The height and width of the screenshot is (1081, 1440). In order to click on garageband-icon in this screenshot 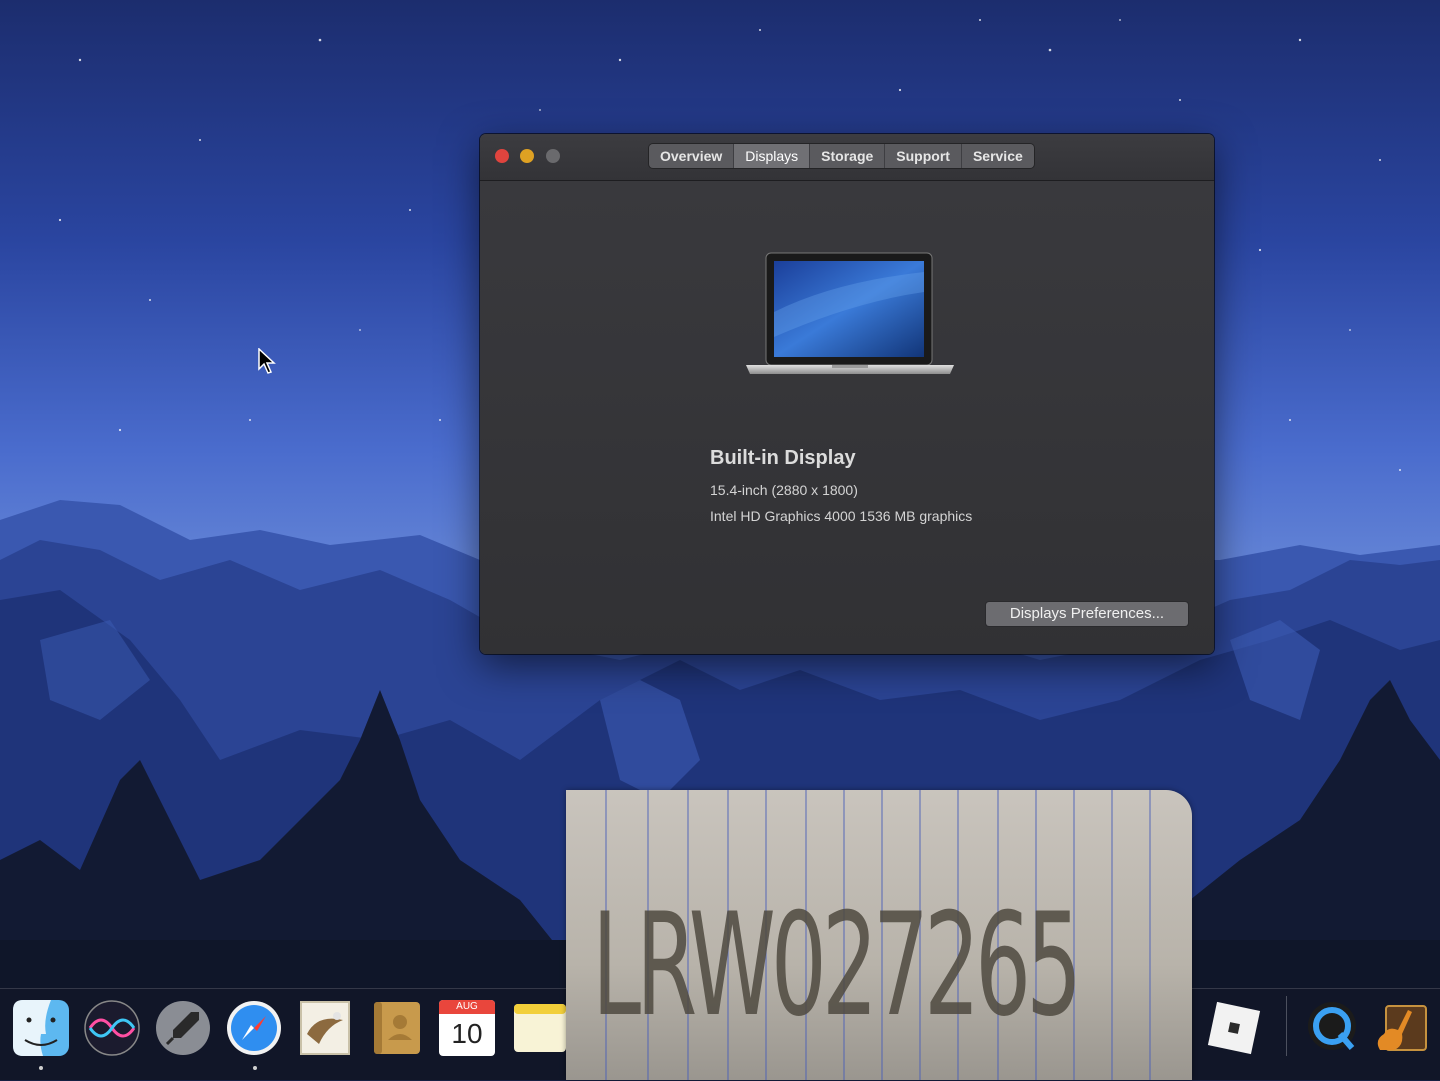, I will do `click(1402, 1028)`.